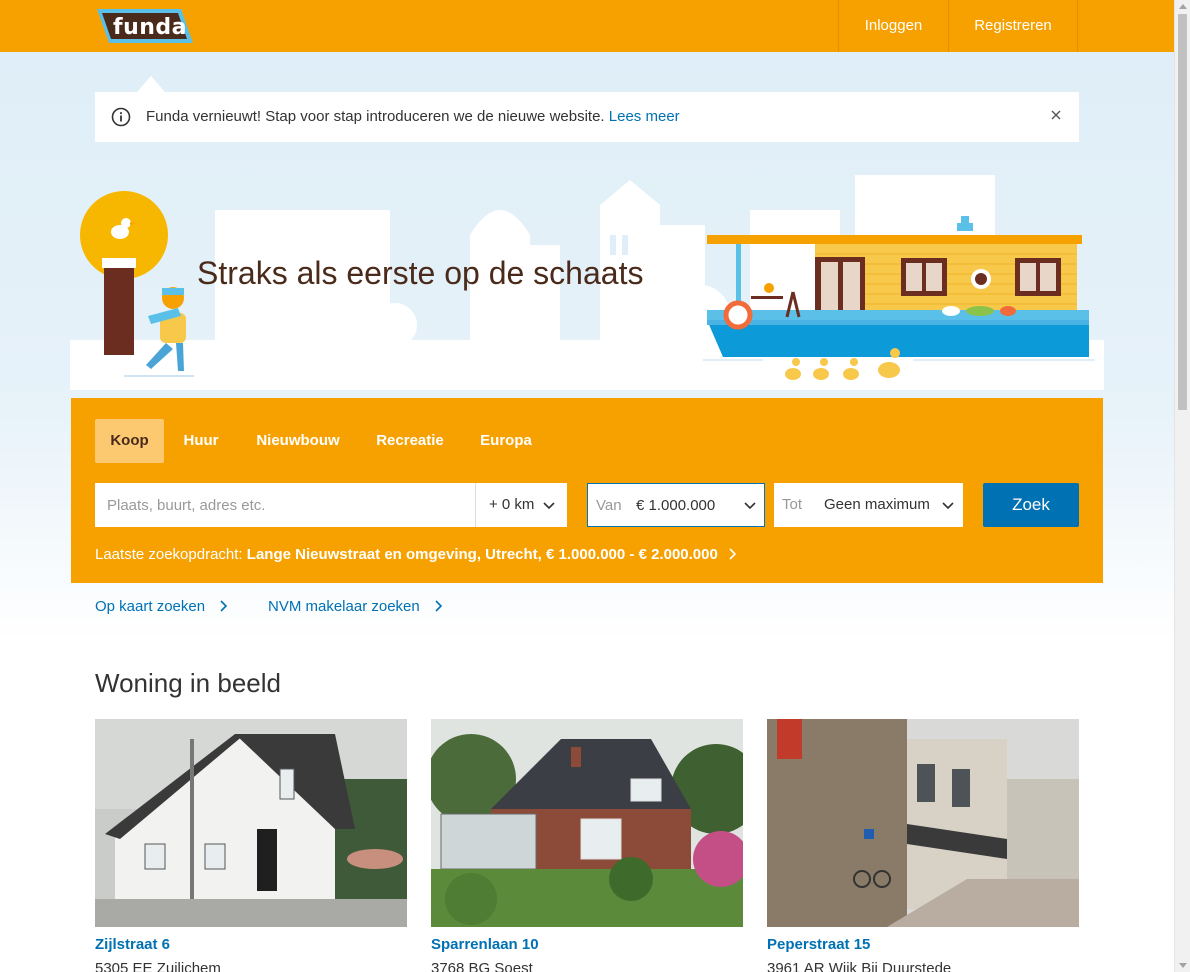  Describe the element at coordinates (121, 117) in the screenshot. I see `info-icon` at that location.